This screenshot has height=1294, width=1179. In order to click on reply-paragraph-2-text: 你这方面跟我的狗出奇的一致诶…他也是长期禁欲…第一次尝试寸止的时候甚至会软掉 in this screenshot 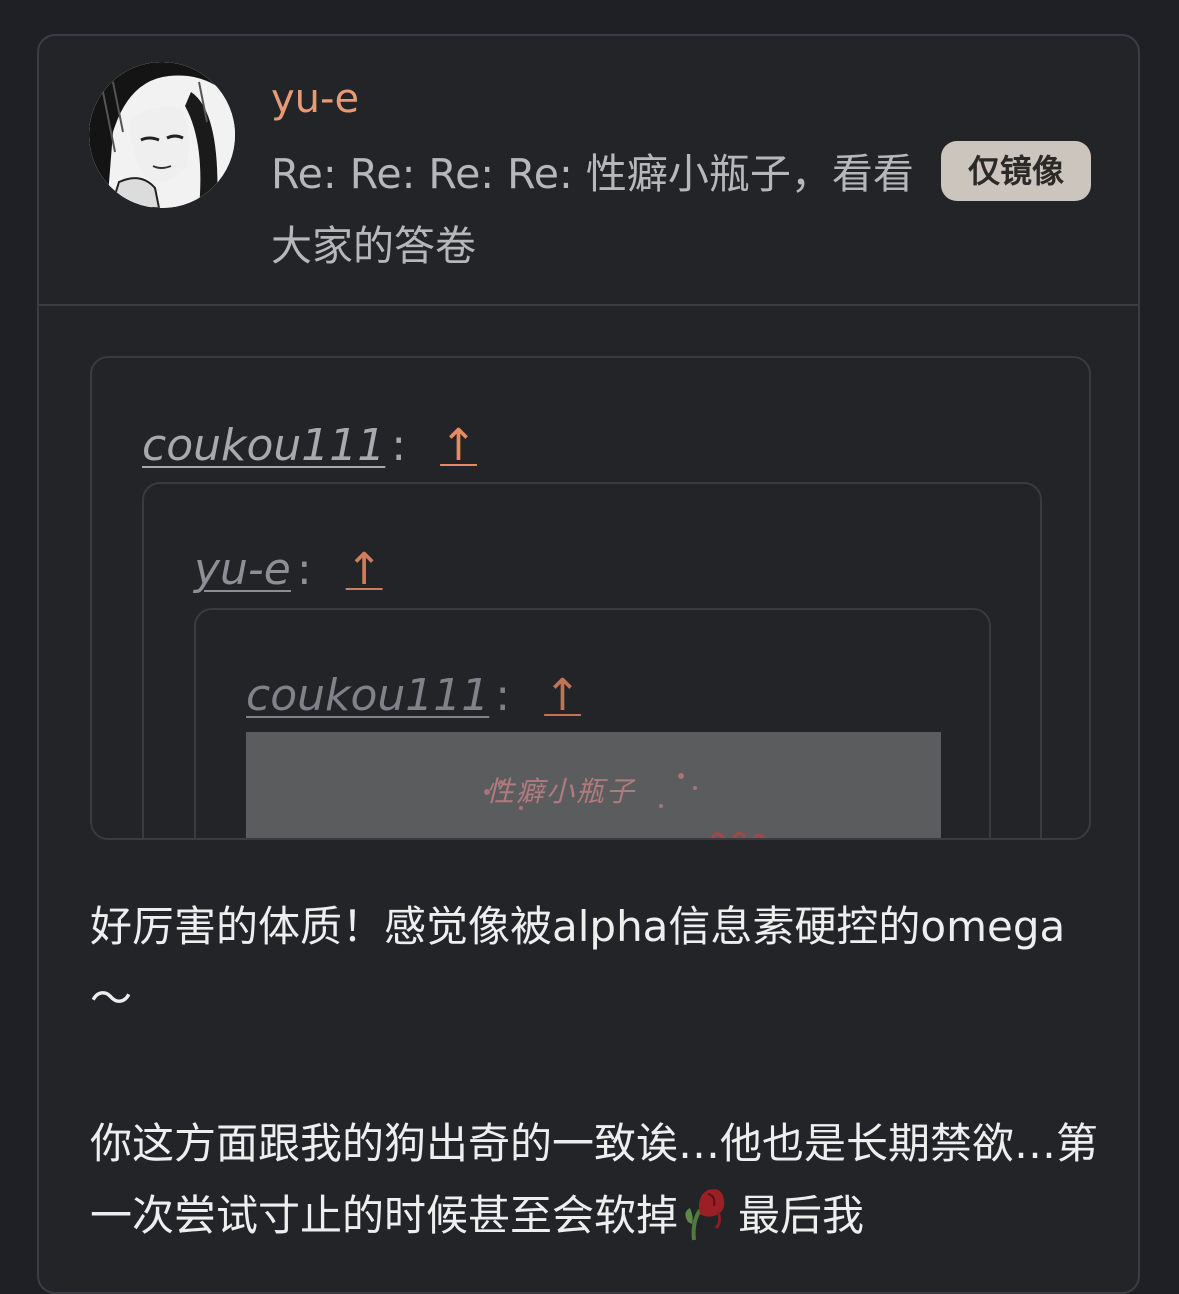, I will do `click(594, 1179)`.